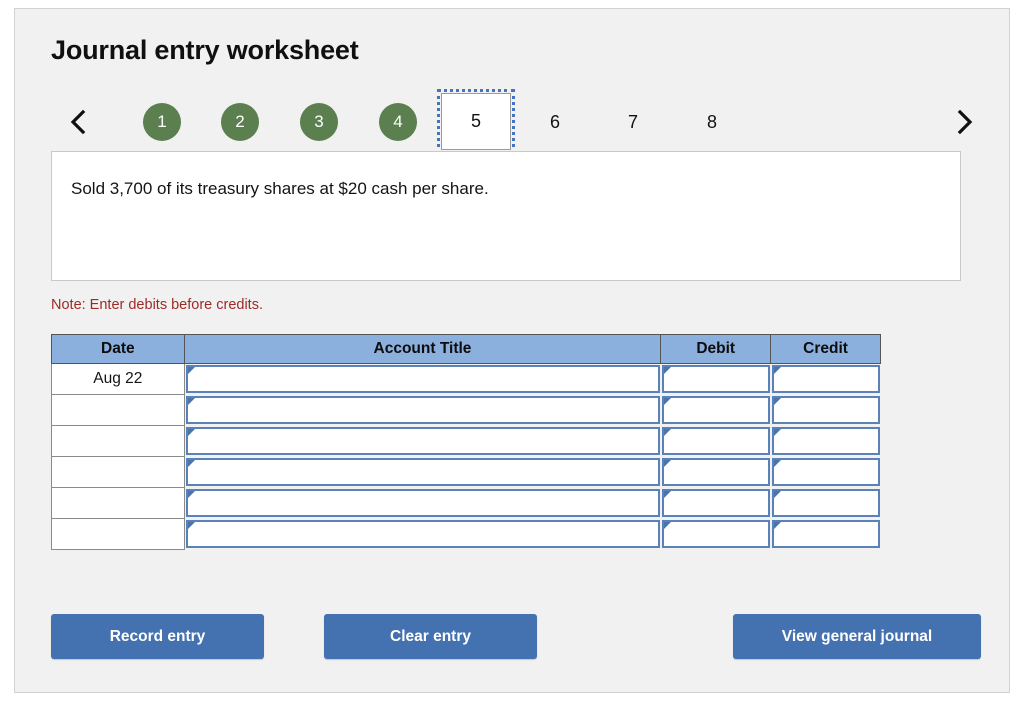 Image resolution: width=1024 pixels, height=701 pixels. I want to click on step-6: 6, so click(555, 122).